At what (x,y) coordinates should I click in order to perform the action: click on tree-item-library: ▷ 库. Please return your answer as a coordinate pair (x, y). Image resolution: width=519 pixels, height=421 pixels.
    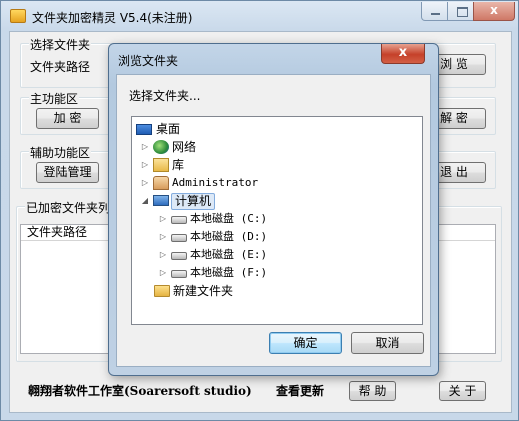
    Looking at the image, I should click on (240, 165).